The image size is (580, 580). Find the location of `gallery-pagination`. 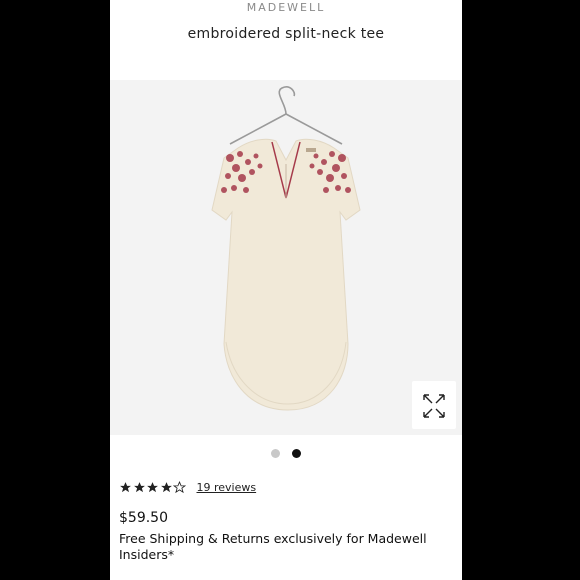

gallery-pagination is located at coordinates (286, 453).